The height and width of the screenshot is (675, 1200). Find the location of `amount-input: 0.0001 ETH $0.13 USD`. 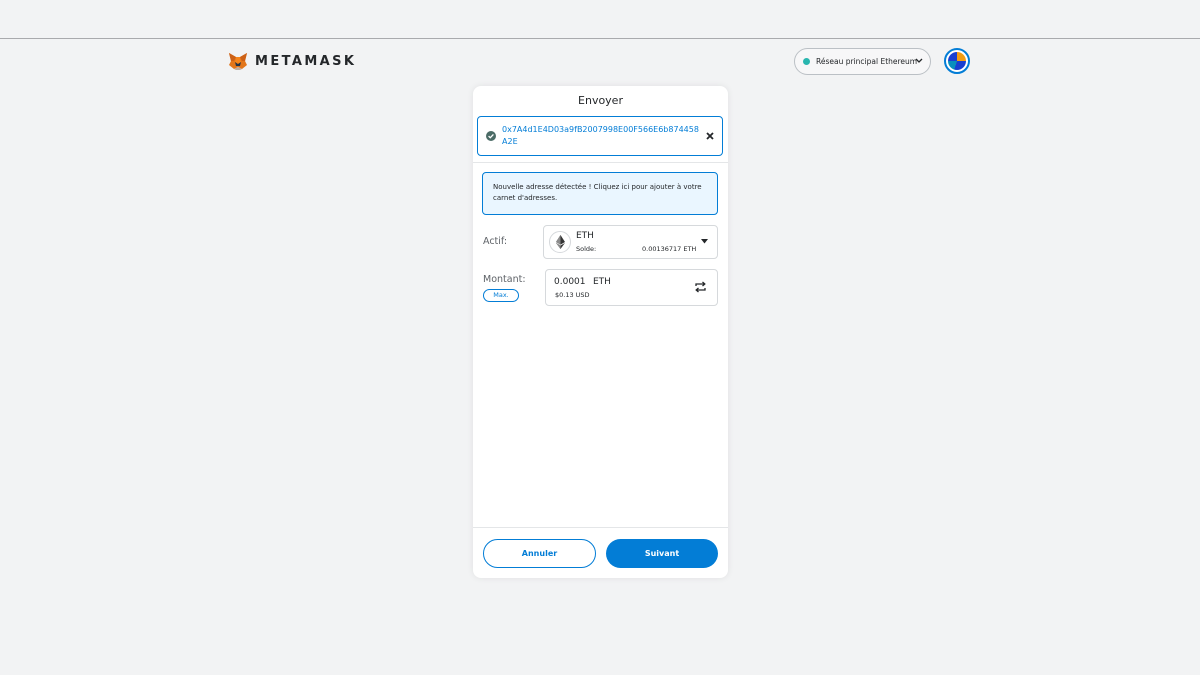

amount-input: 0.0001 ETH $0.13 USD is located at coordinates (631, 287).